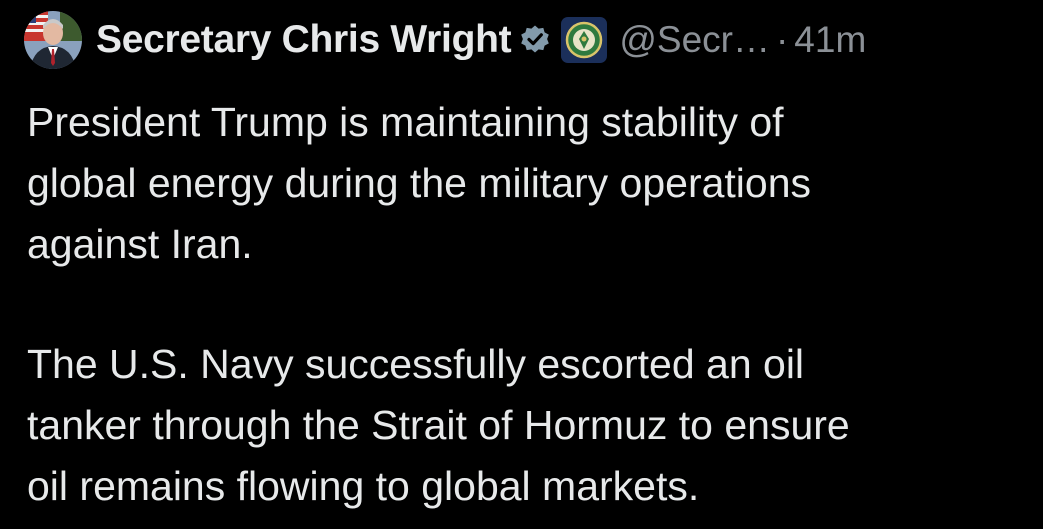 This screenshot has height=529, width=1043. I want to click on verified-badge-icon, so click(535, 40).